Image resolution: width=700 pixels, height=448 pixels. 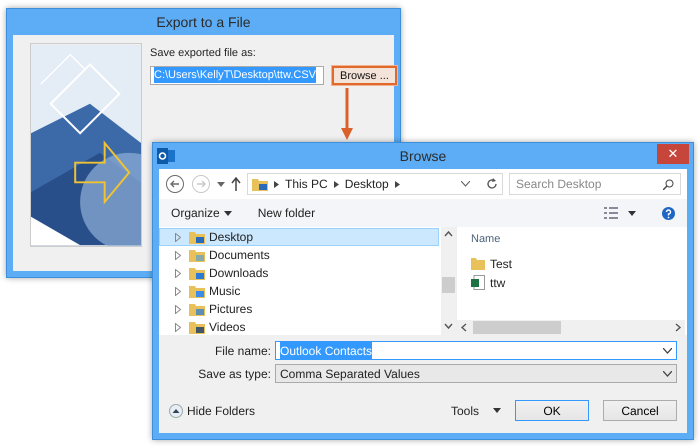 I want to click on spreadsheet-icon, so click(x=478, y=282).